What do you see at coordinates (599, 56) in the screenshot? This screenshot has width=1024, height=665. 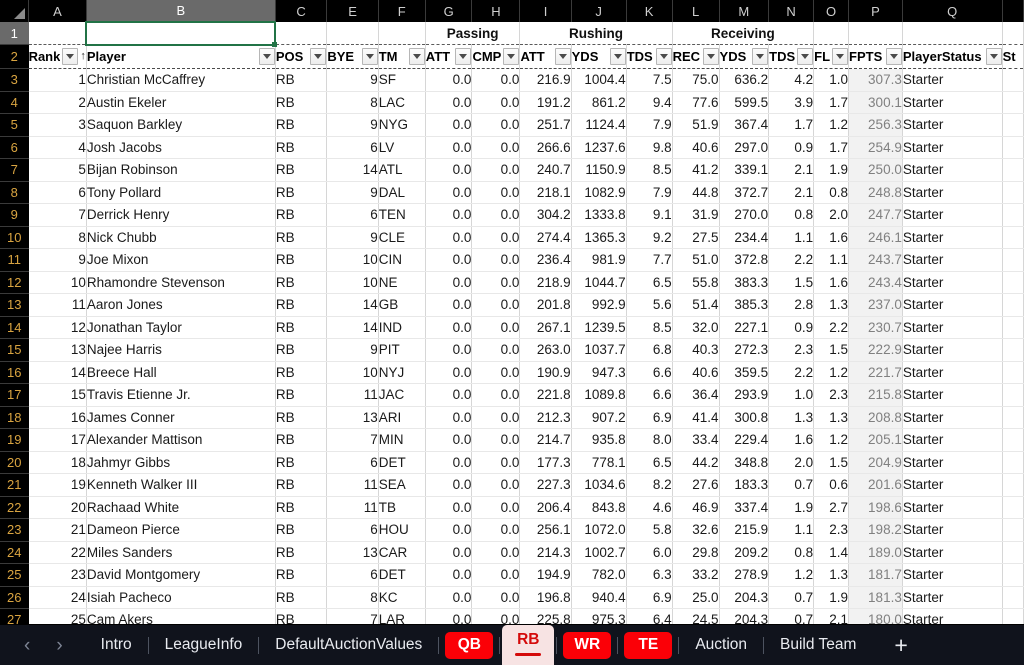 I see `filter-header-rushing-yds: YDS` at bounding box center [599, 56].